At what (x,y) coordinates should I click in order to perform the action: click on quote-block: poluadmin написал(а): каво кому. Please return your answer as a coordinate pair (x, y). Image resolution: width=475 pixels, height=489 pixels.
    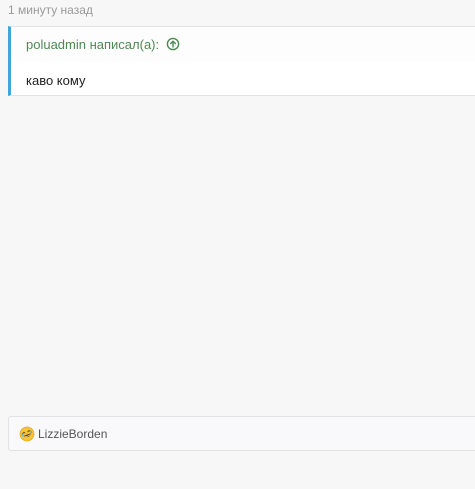
    Looking at the image, I should click on (241, 61).